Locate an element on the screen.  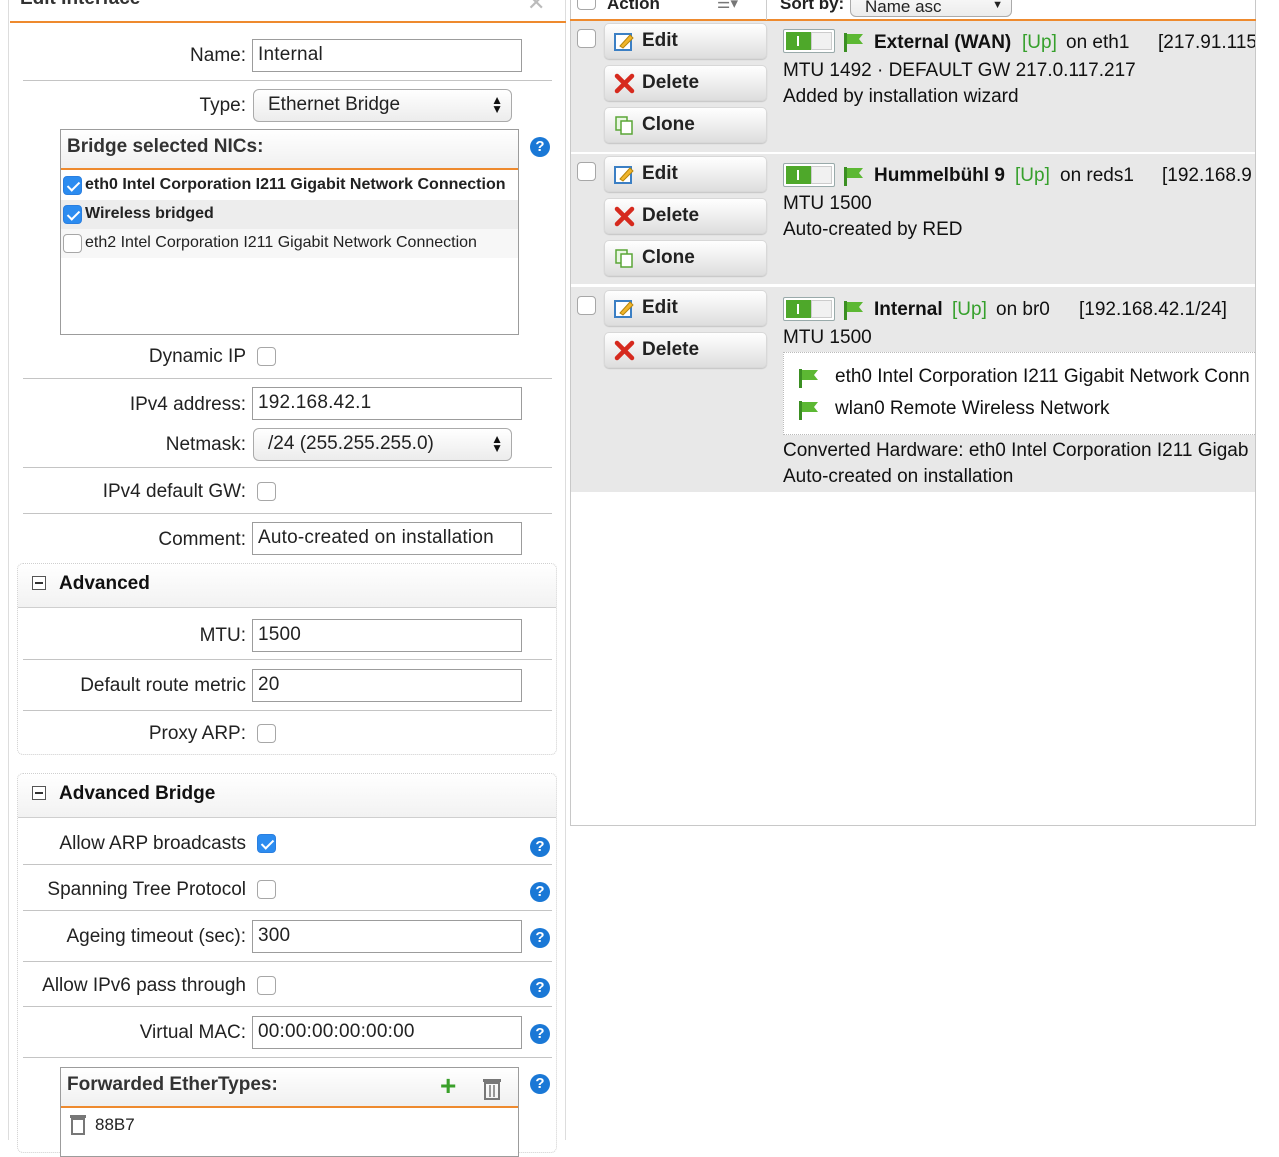
netmask-select: /24 (255.255.255.0) ▲ ▼ is located at coordinates (382, 444).